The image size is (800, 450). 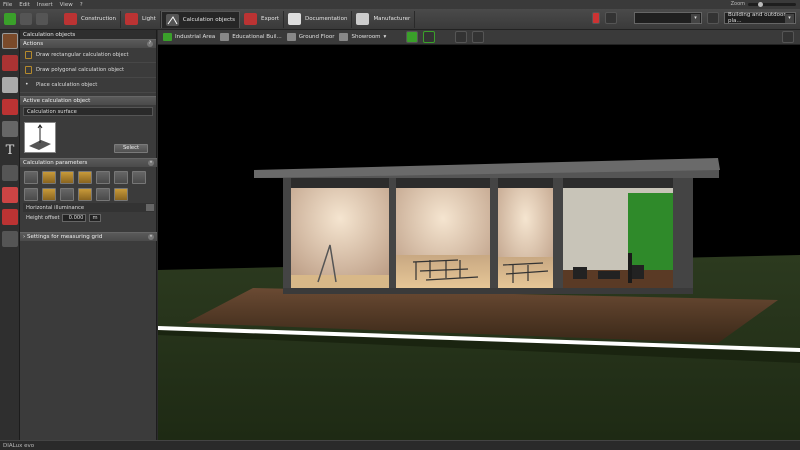 I want to click on tab-calculation-objects: Calculation objects, so click(x=200, y=19).